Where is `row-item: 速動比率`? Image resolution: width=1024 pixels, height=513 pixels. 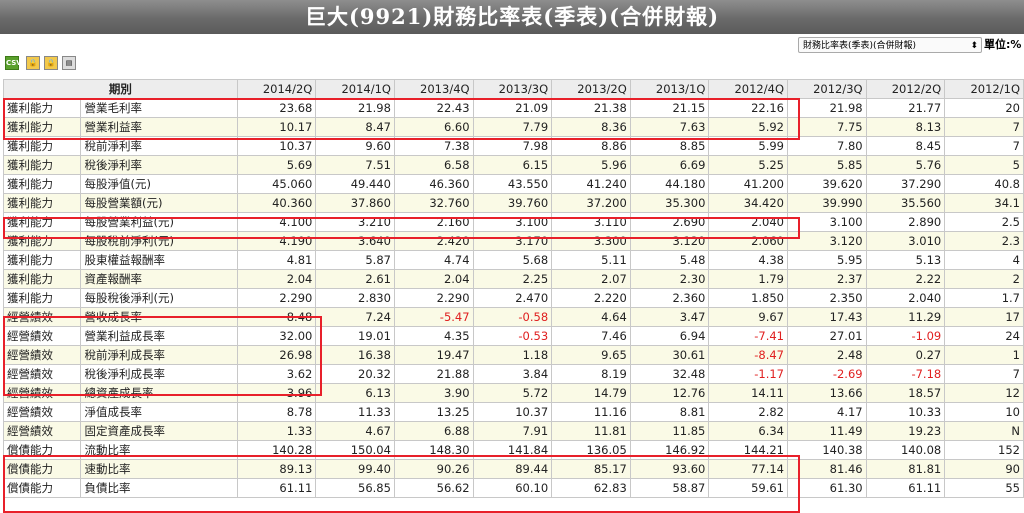 row-item: 速動比率 is located at coordinates (159, 469).